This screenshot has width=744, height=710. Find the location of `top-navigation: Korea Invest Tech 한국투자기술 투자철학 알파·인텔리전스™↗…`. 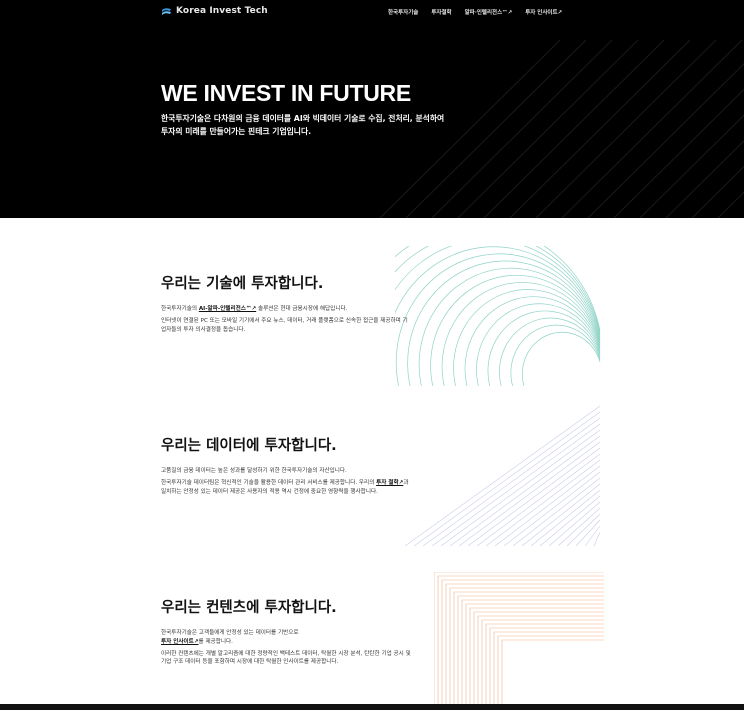

top-navigation: Korea Invest Tech 한국투자기술 투자철학 알파·인텔리전스™↗… is located at coordinates (371, 14).